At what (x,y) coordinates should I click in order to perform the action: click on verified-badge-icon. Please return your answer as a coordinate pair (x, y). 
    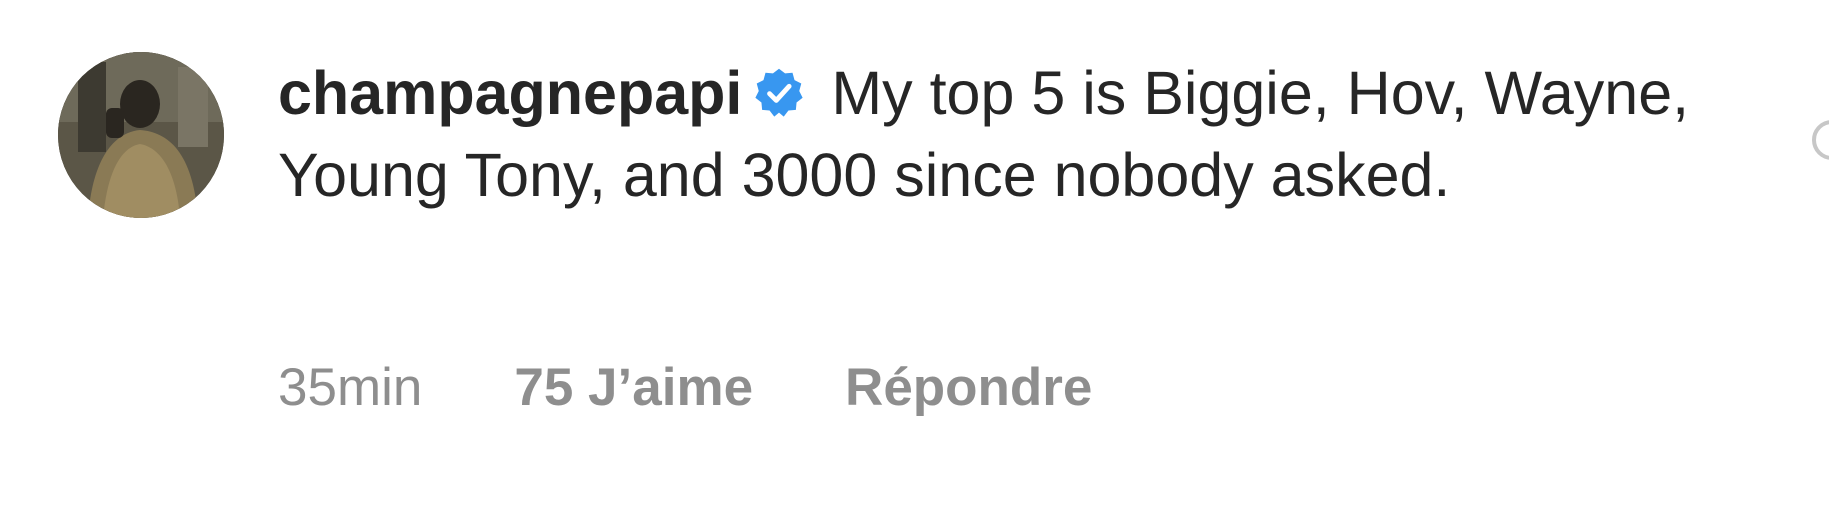
    Looking at the image, I should click on (779, 93).